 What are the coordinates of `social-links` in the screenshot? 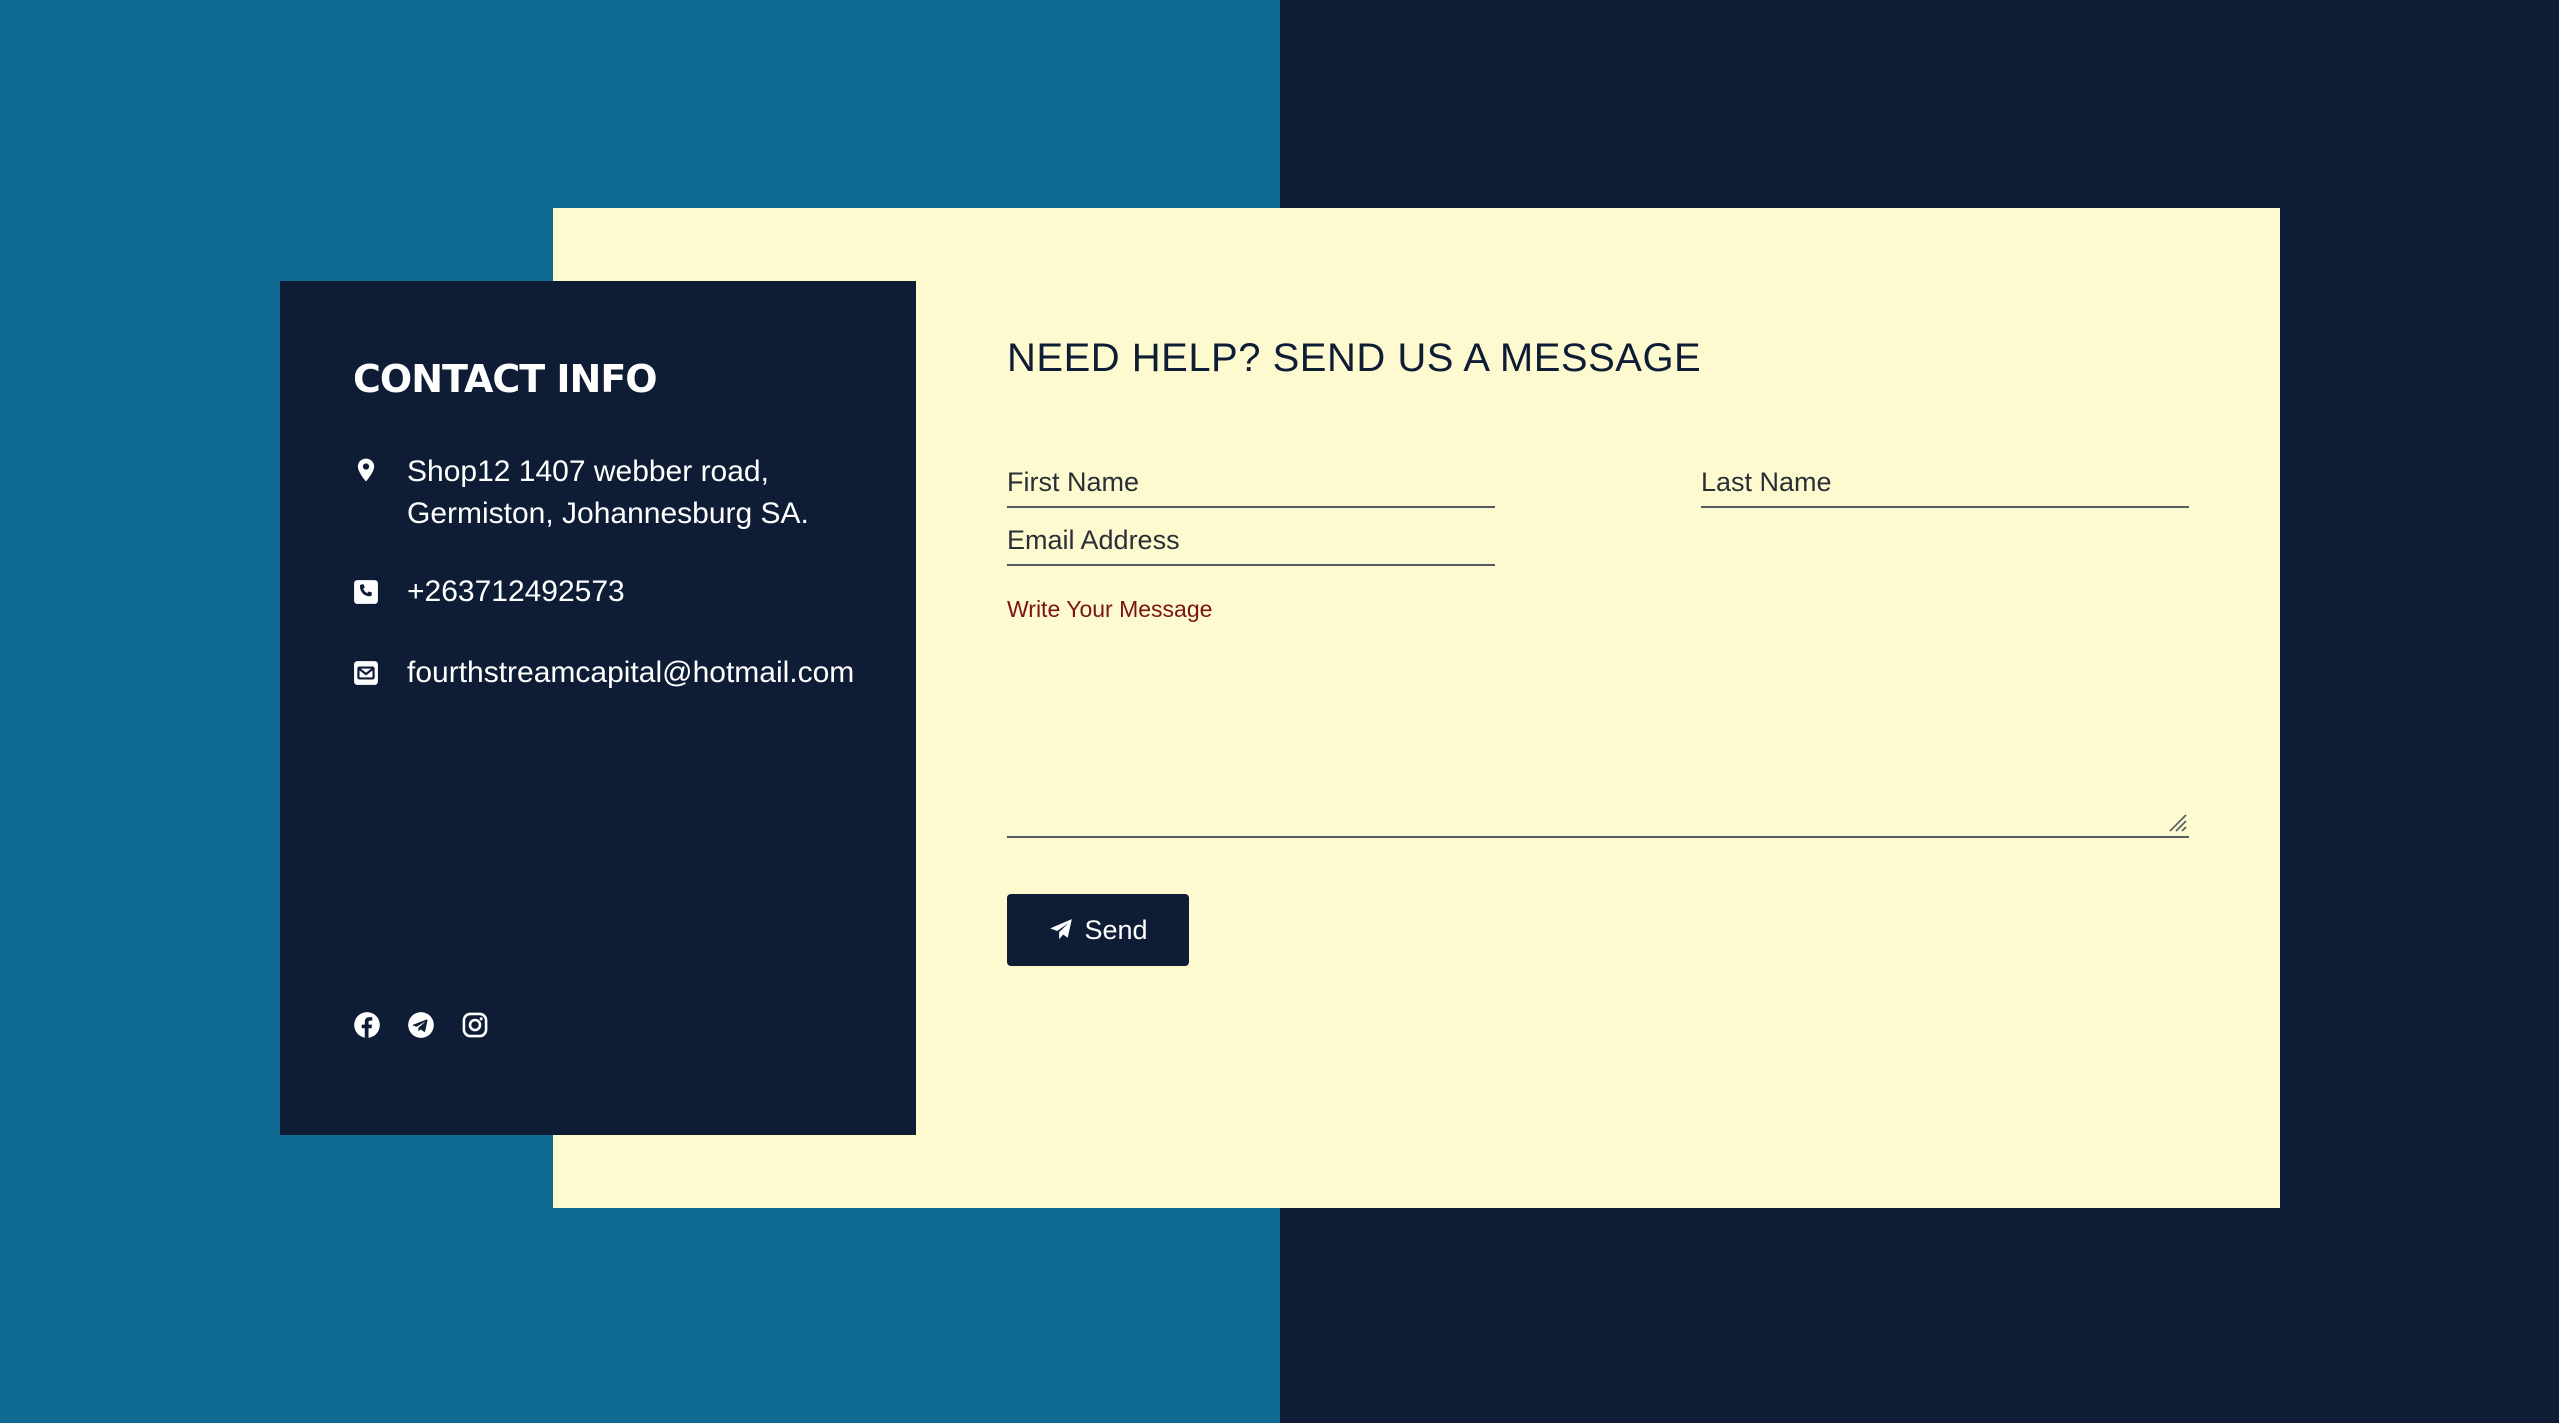 It's located at (421, 1025).